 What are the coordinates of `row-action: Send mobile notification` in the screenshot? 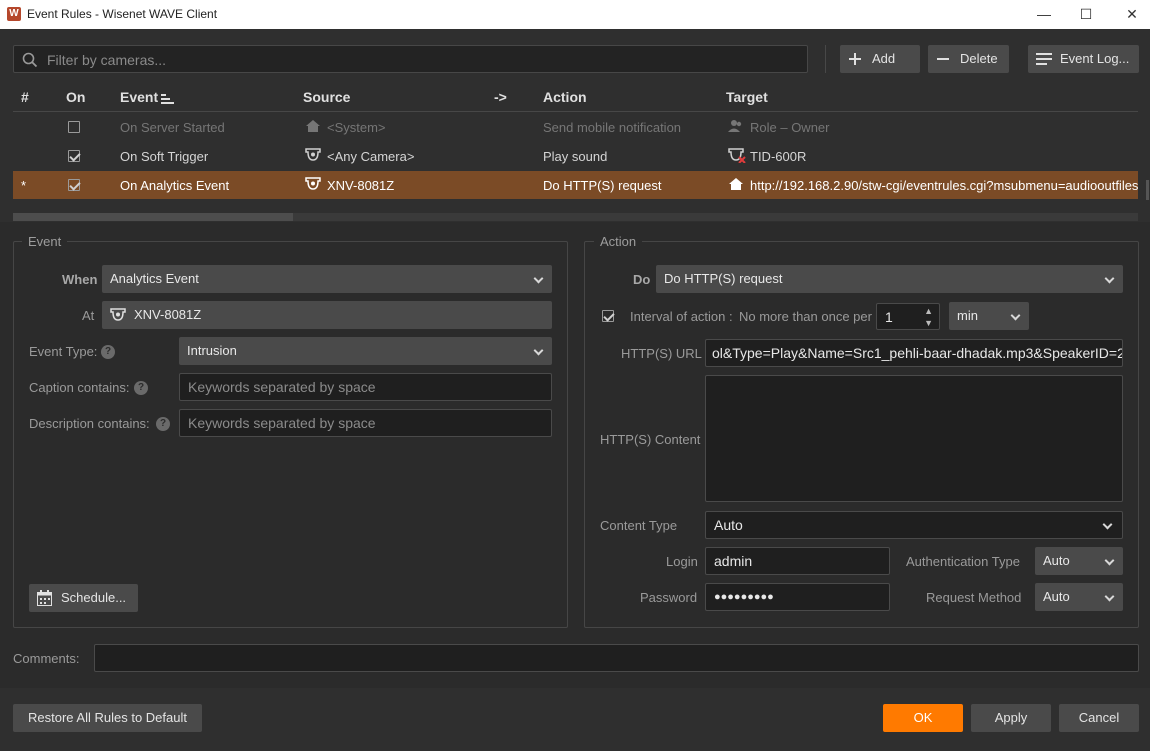 It's located at (612, 127).